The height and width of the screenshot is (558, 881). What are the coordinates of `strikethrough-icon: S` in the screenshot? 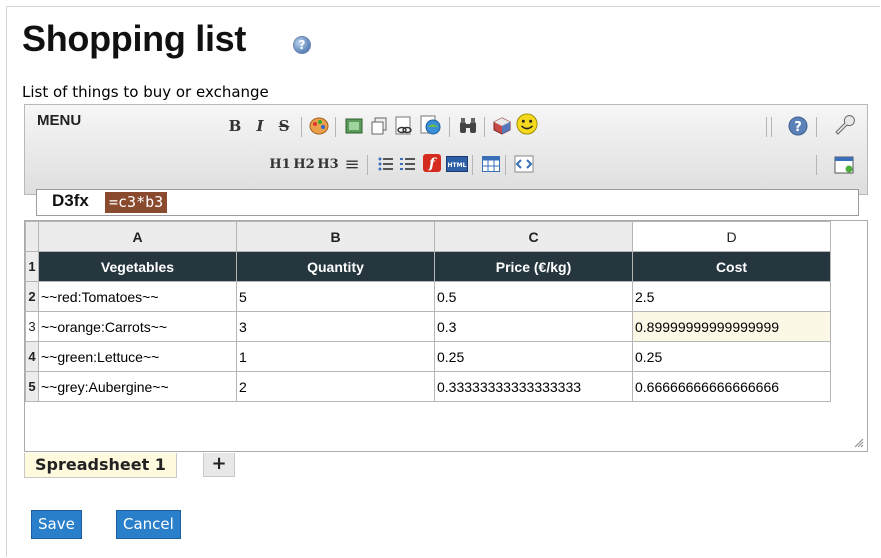 It's located at (284, 126).